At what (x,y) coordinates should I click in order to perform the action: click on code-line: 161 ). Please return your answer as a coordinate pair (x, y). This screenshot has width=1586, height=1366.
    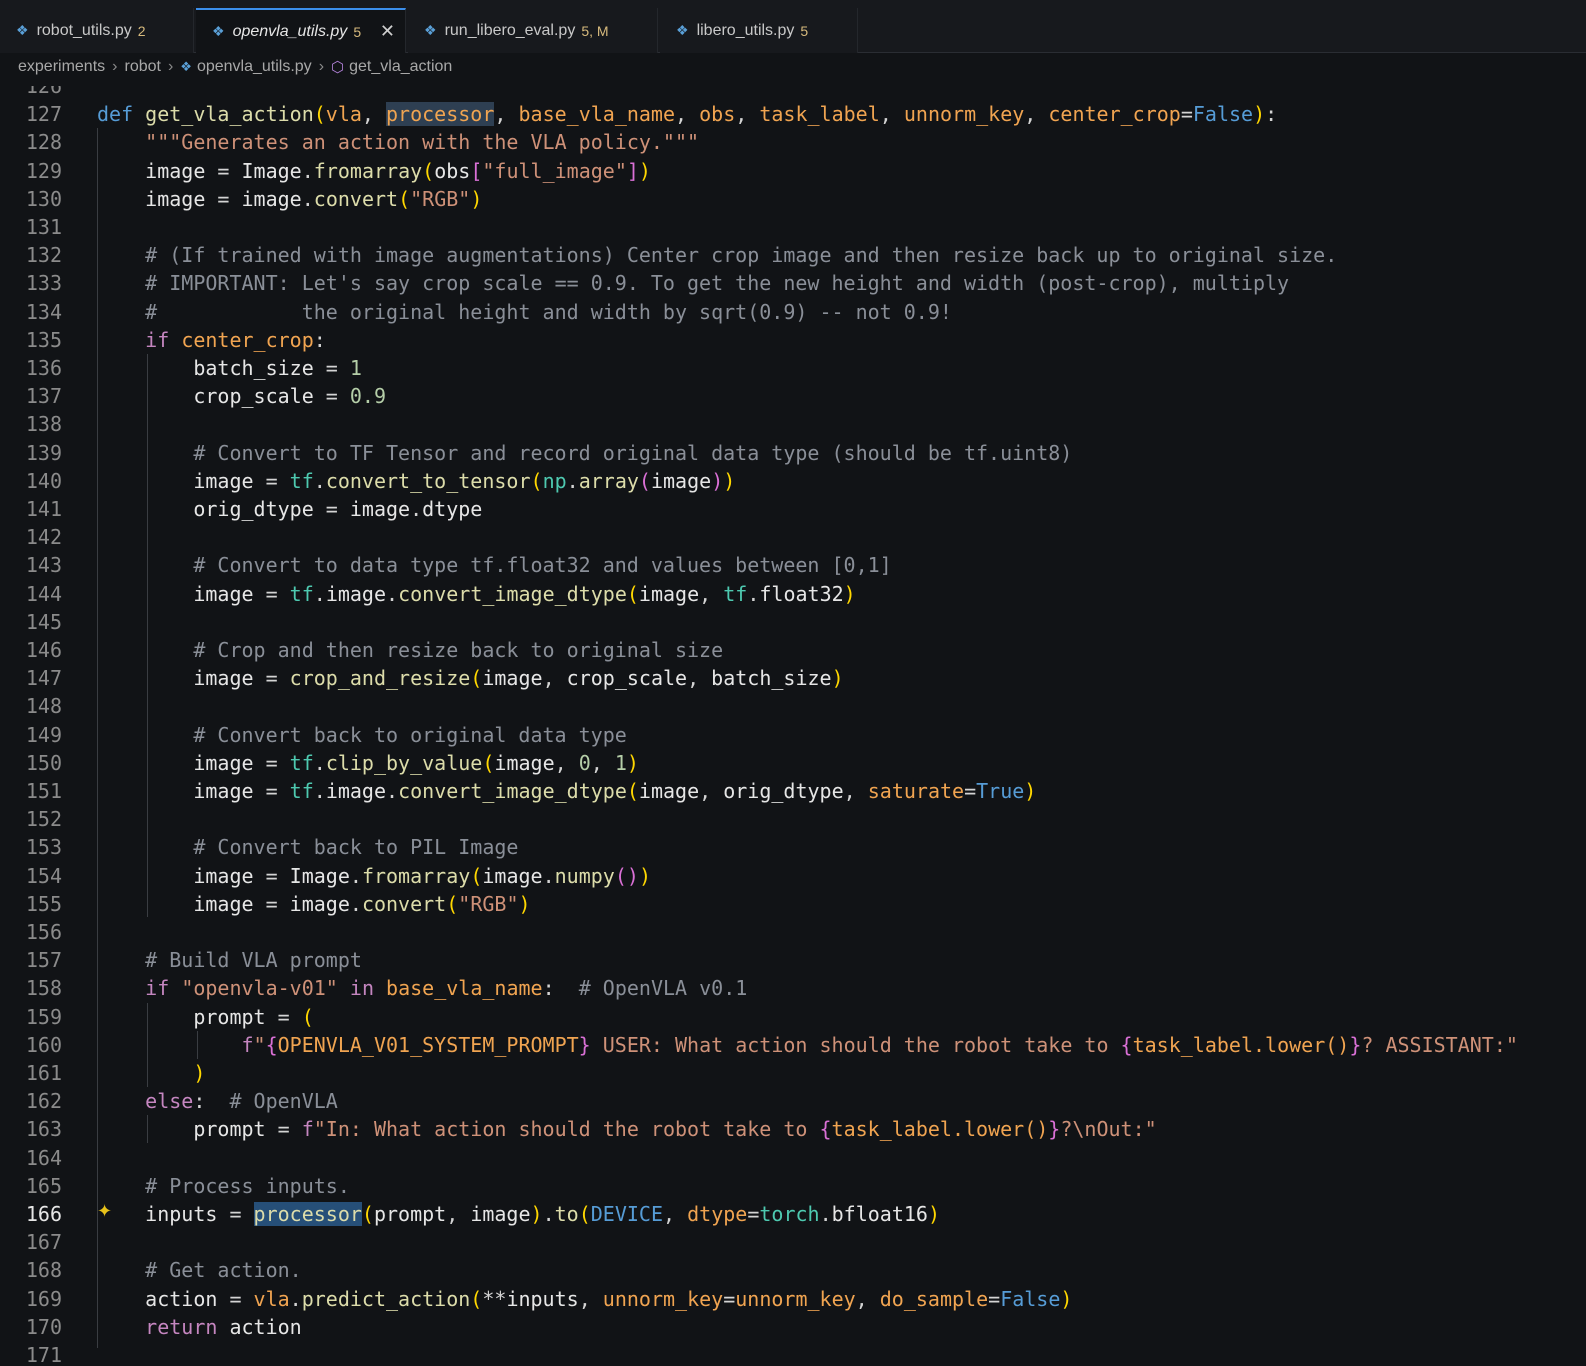
    Looking at the image, I should click on (793, 1073).